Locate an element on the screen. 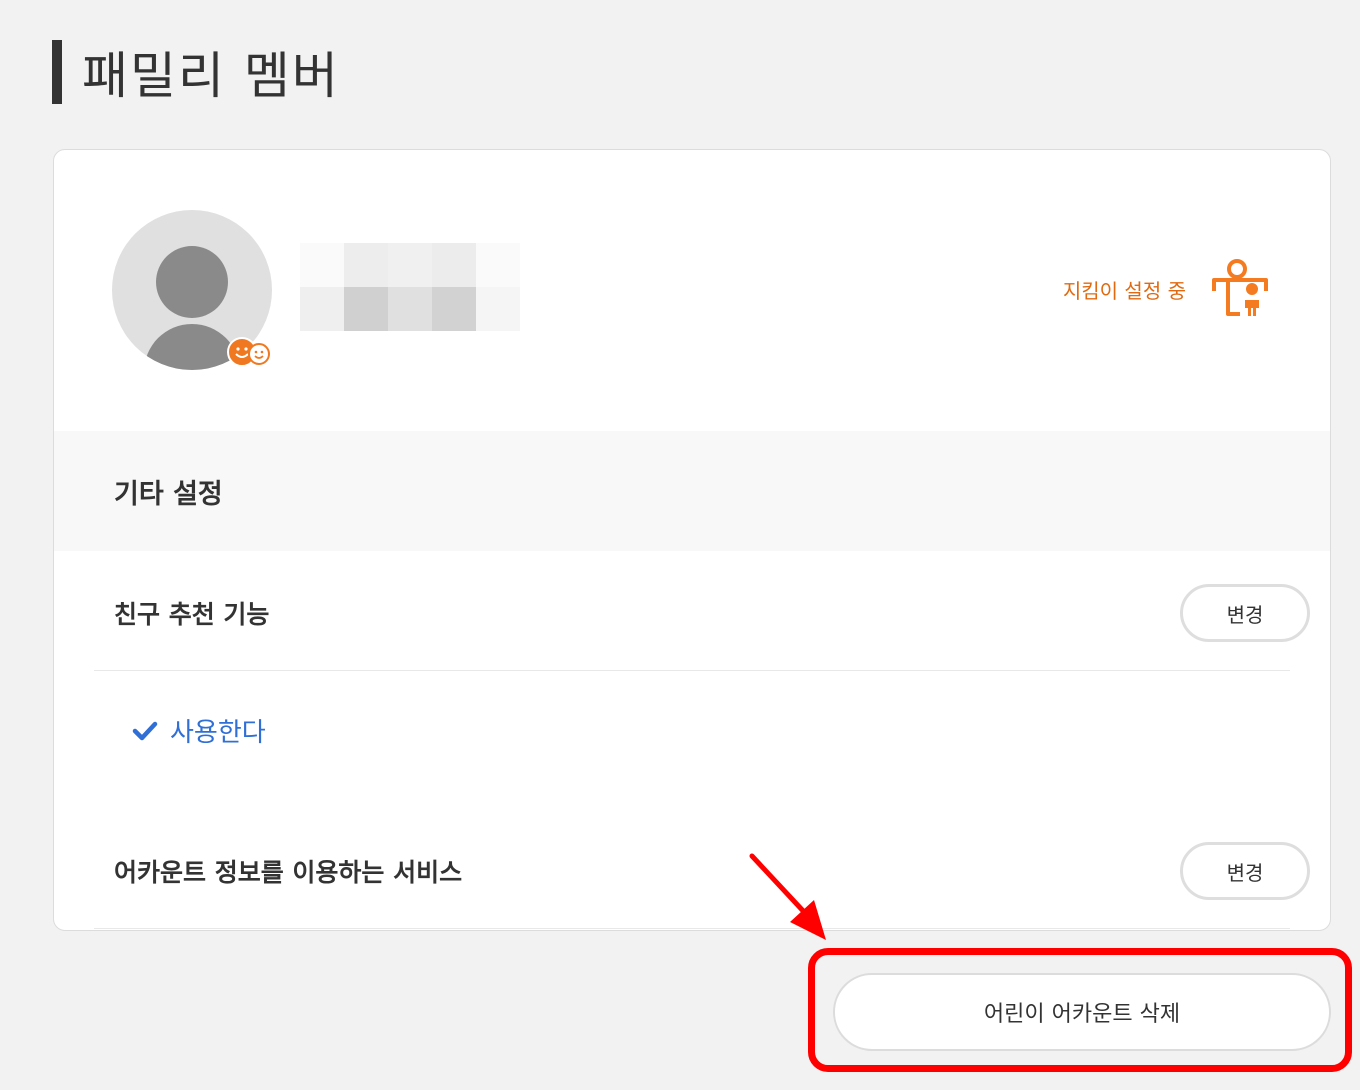 The image size is (1360, 1090). other-settings-header: 기타 설정 is located at coordinates (692, 491).